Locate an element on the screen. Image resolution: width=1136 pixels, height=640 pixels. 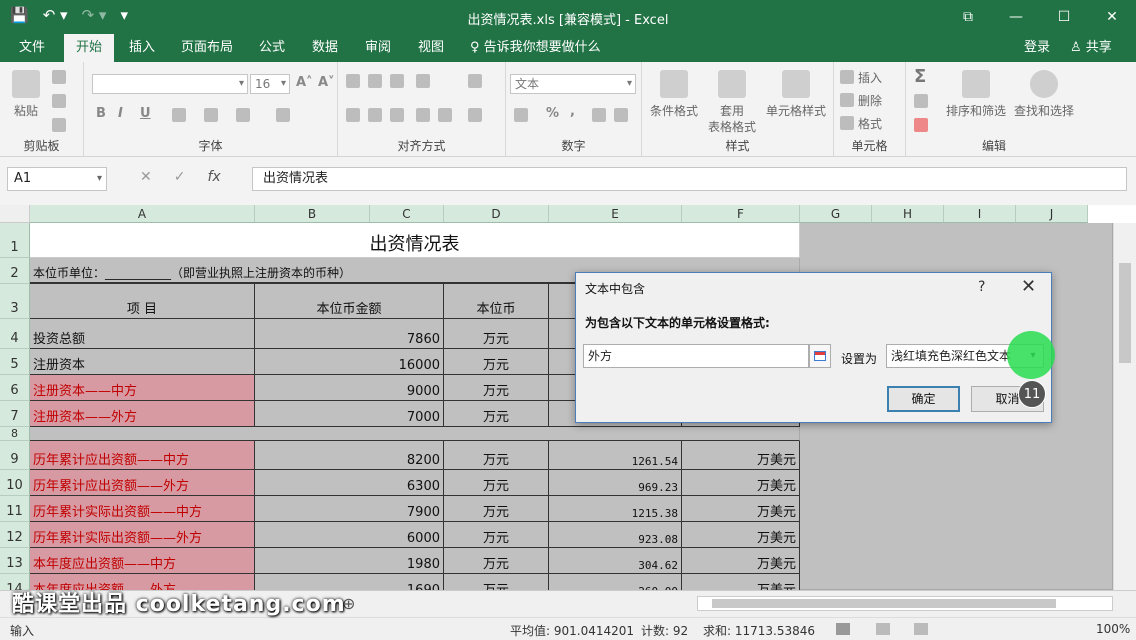
cell-a5: 注册资本 is located at coordinates (142, 362).